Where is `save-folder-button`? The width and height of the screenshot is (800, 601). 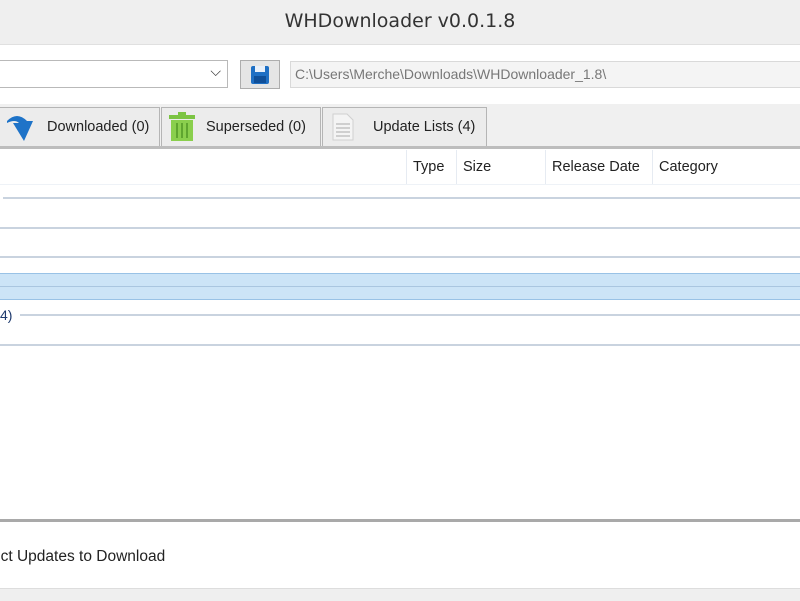
save-folder-button is located at coordinates (260, 74).